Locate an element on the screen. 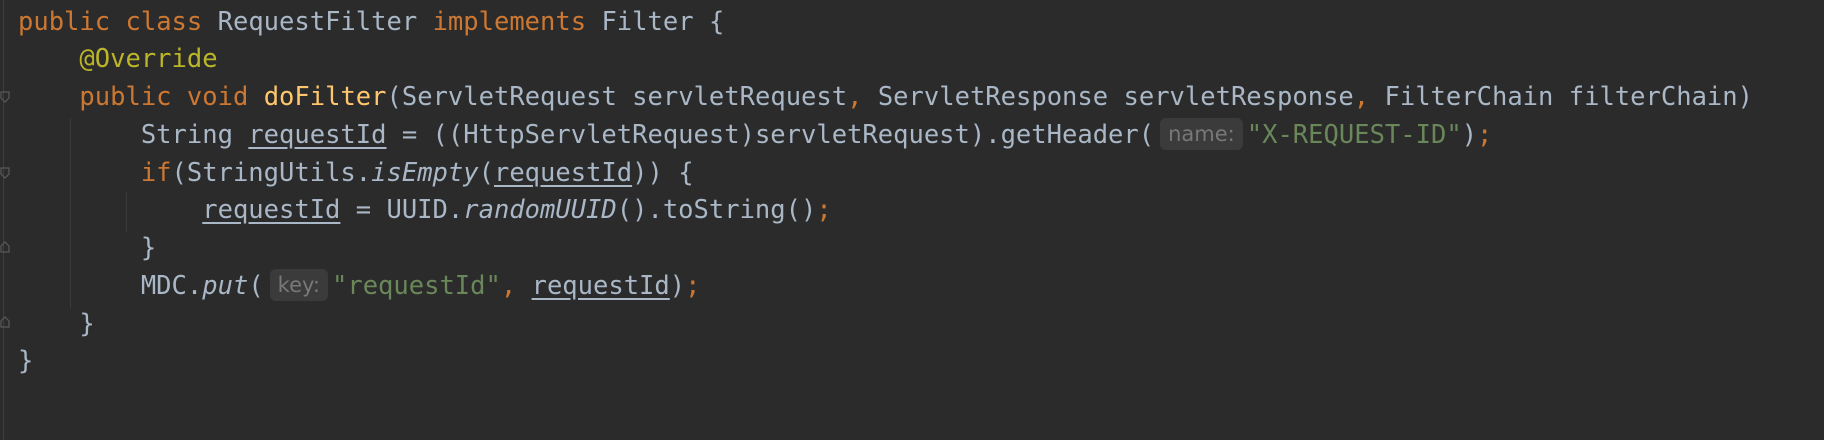 This screenshot has height=440, width=1824. parameter-hint: name: is located at coordinates (1201, 134).